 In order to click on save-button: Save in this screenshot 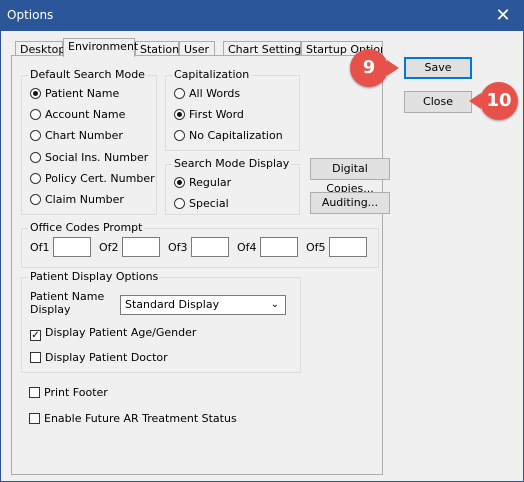, I will do `click(438, 68)`.